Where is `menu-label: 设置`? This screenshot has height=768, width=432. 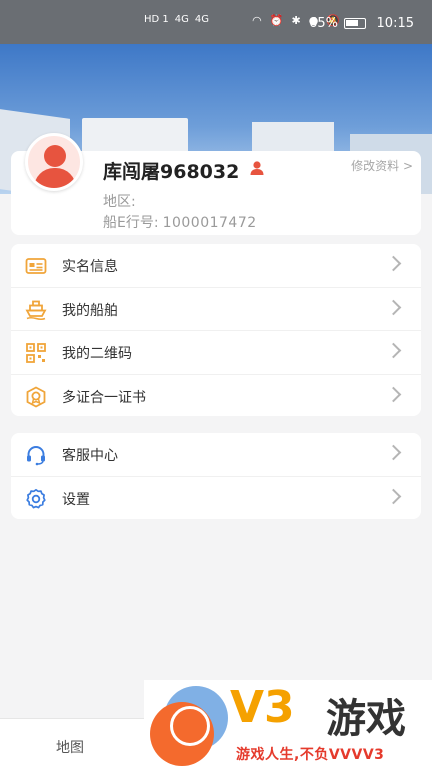
menu-label: 设置 is located at coordinates (76, 499).